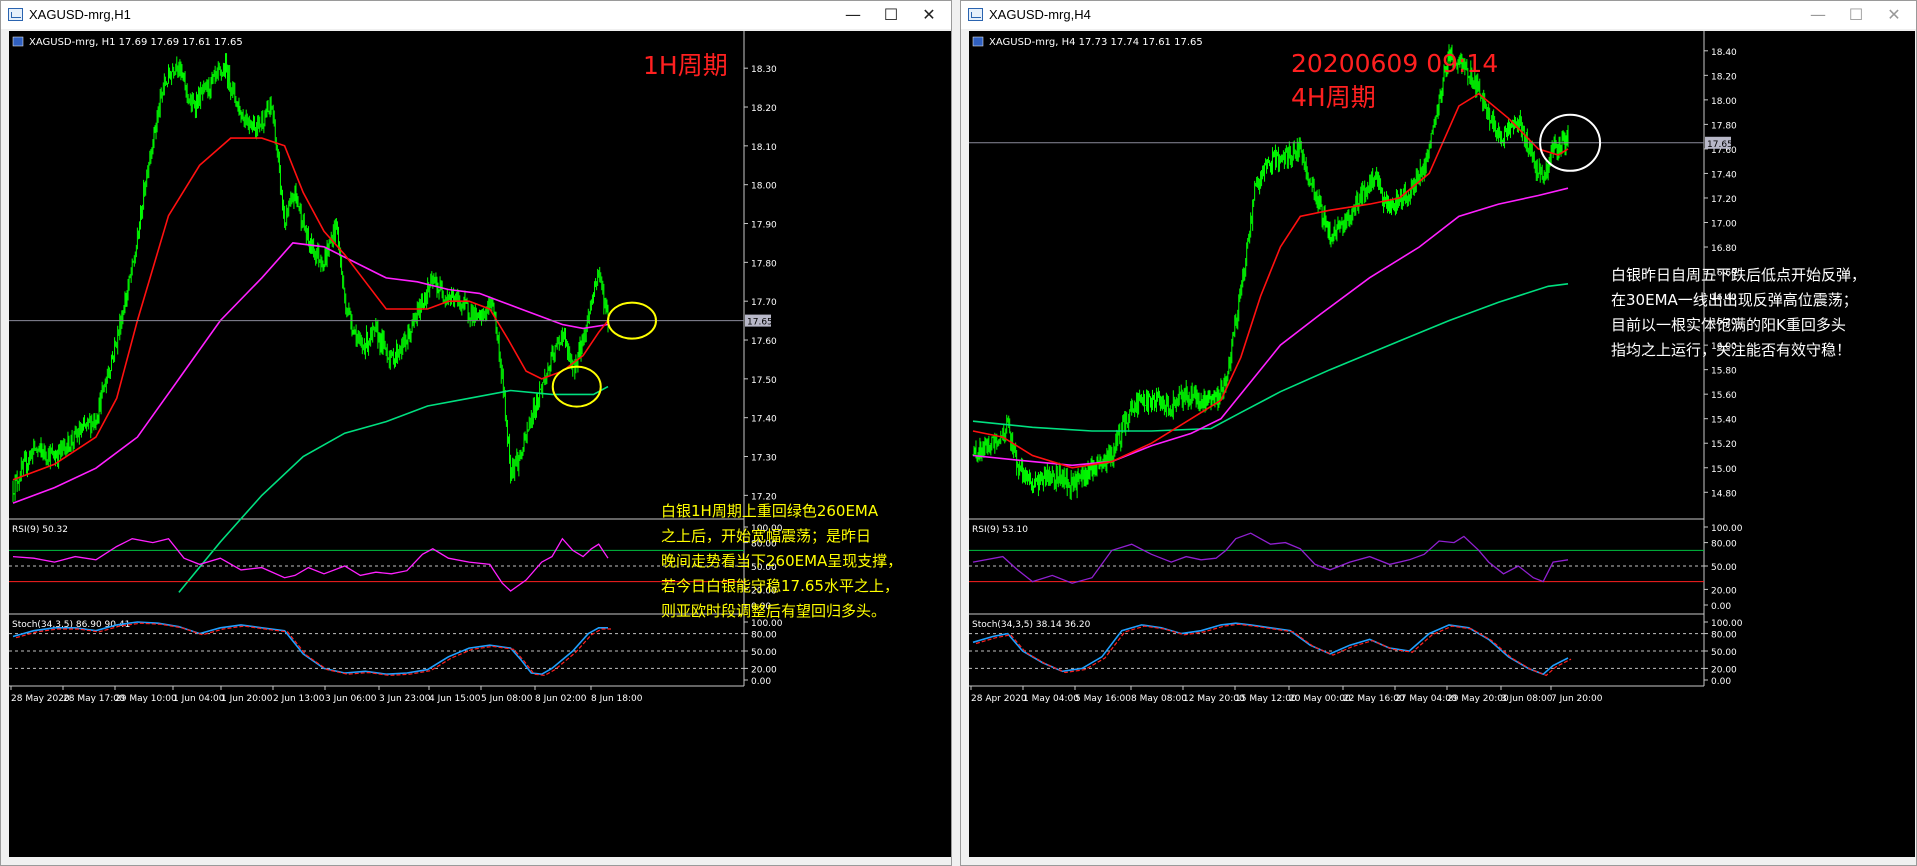  I want to click on rsi-label: RSI(9) 50.32, so click(40, 530).